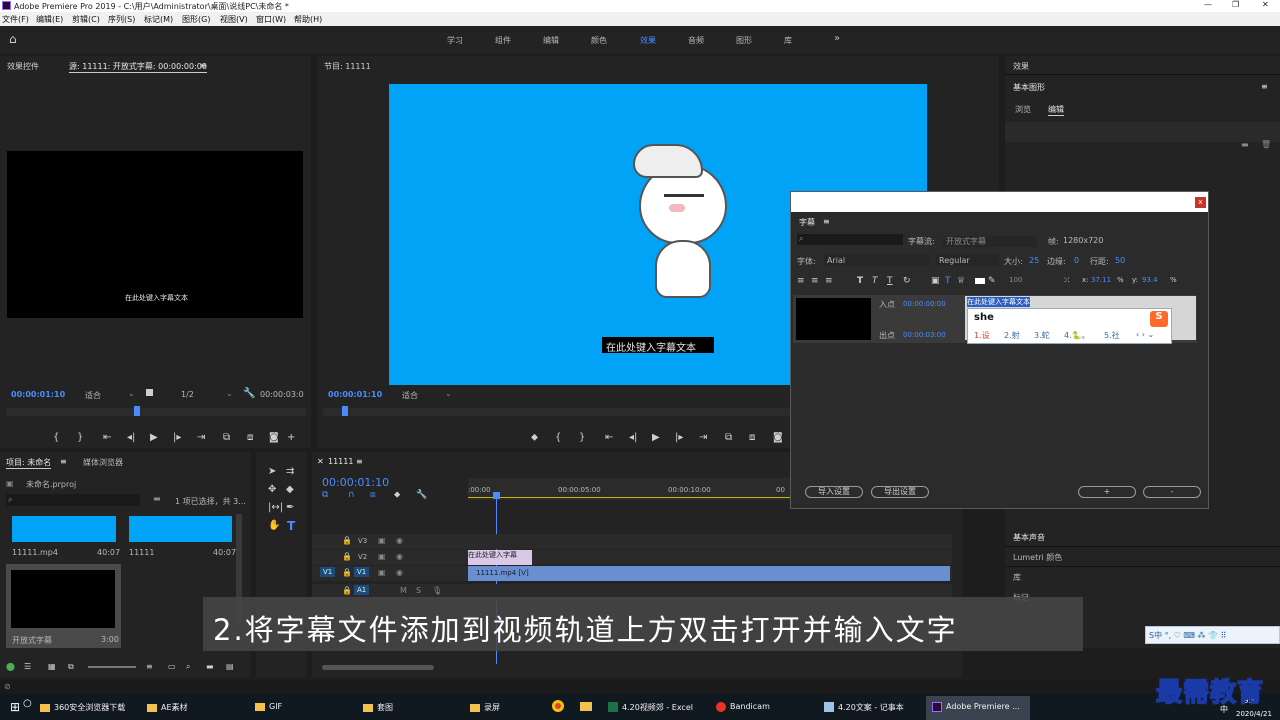 This screenshot has width=1280, height=720. What do you see at coordinates (1266, 144) in the screenshot?
I see `delete-icon: 🗑` at bounding box center [1266, 144].